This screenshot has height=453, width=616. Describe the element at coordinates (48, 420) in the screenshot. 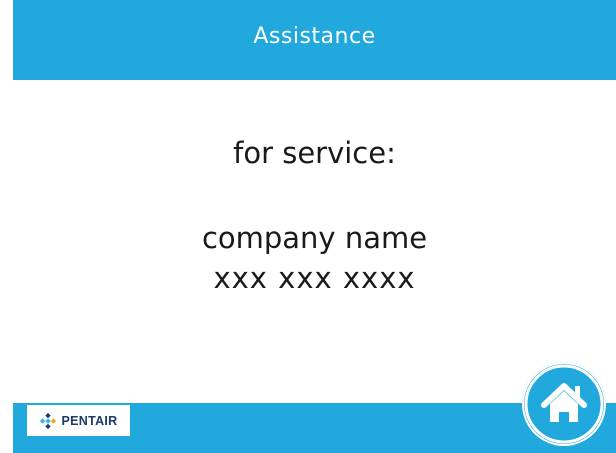

I see `pentair-logo-mark` at that location.